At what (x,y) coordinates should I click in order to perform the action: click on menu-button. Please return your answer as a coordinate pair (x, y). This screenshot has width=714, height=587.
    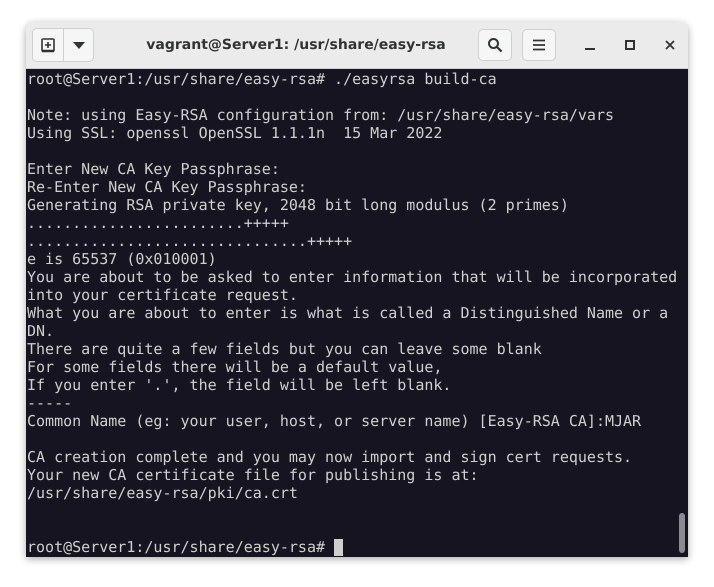
    Looking at the image, I should click on (539, 45).